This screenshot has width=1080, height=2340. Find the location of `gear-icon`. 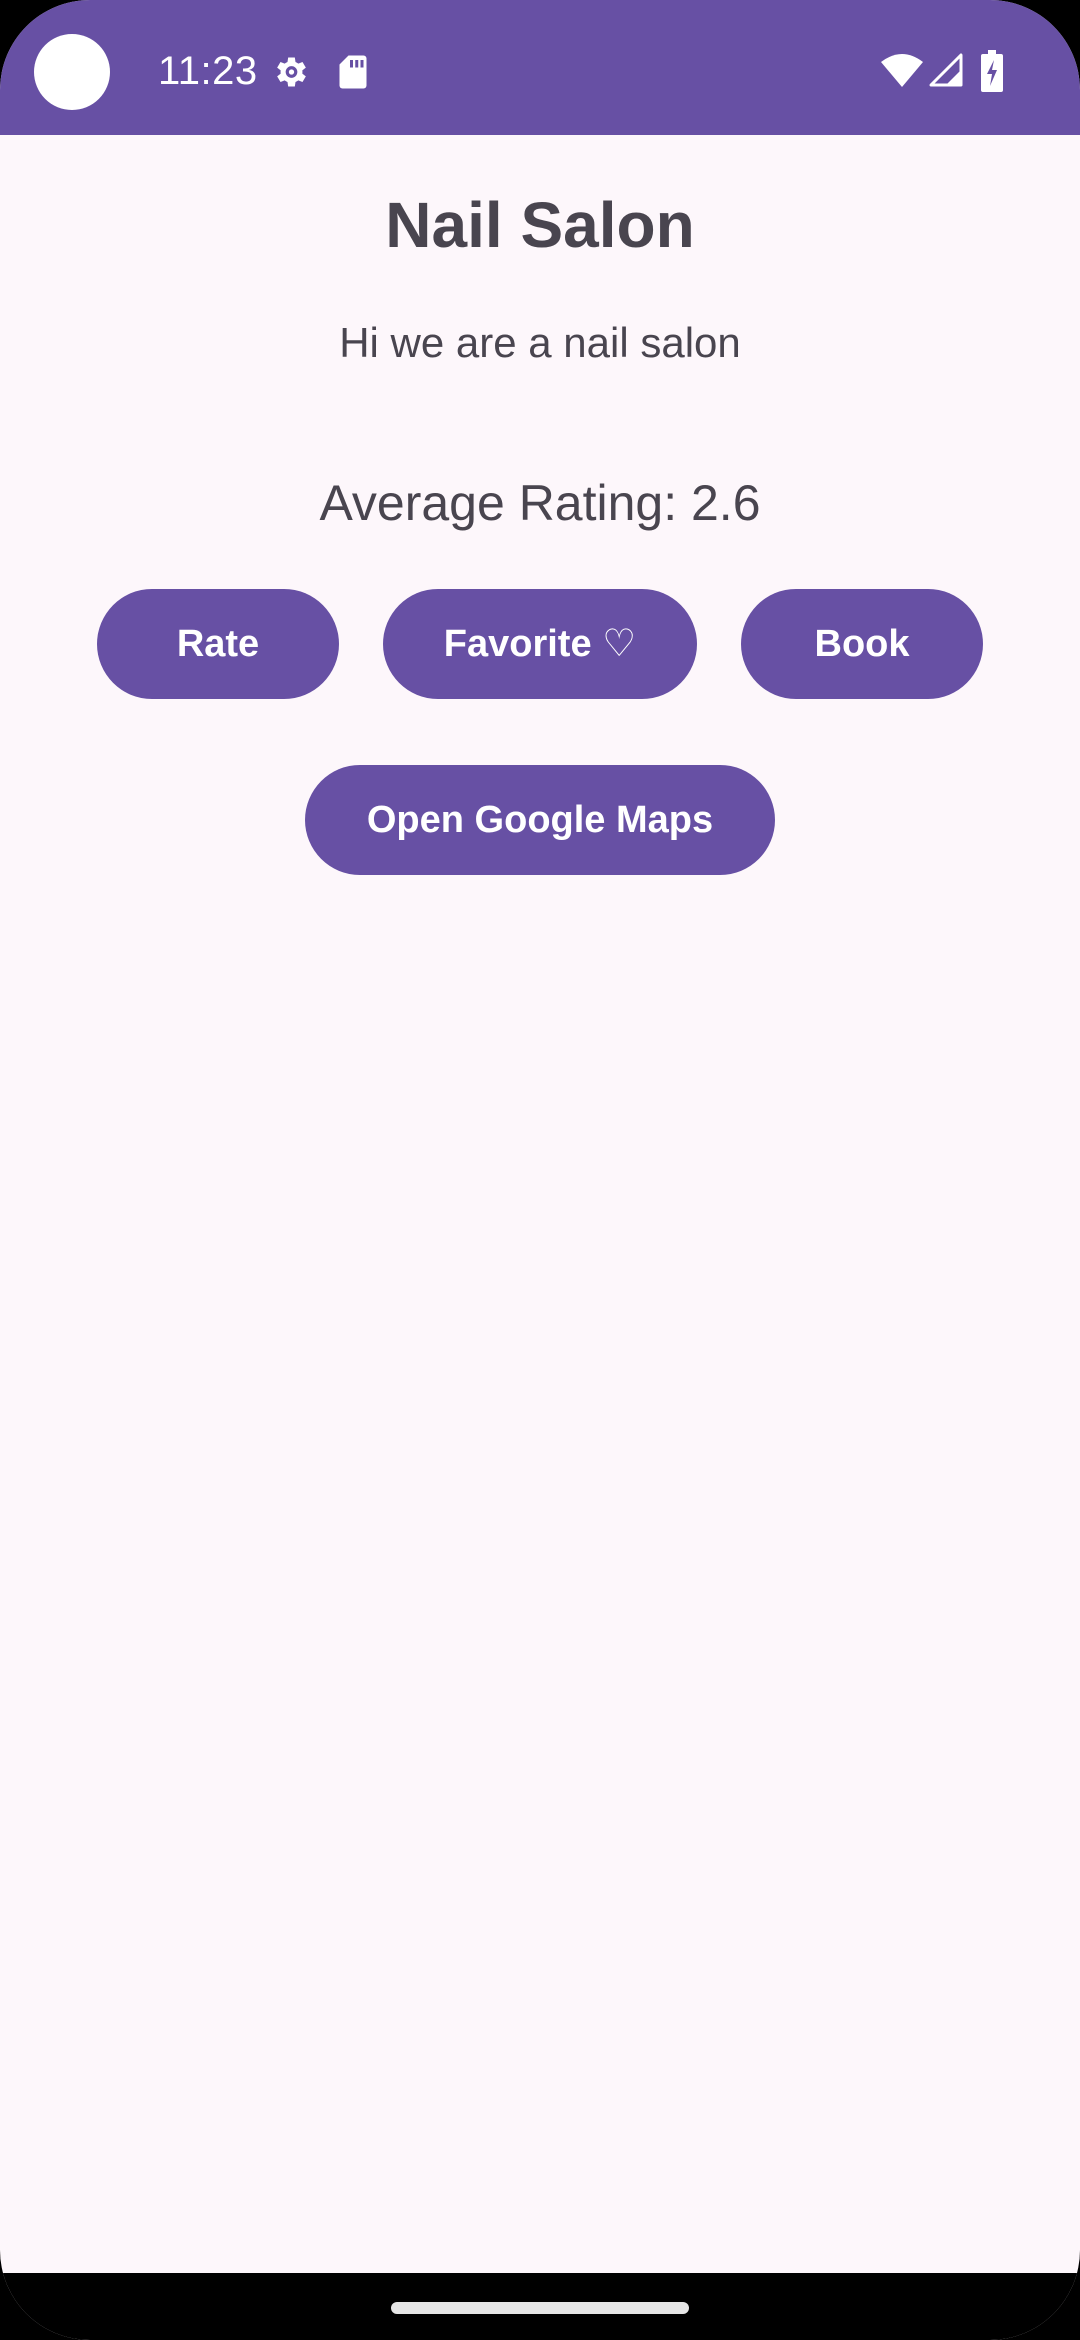

gear-icon is located at coordinates (291, 72).